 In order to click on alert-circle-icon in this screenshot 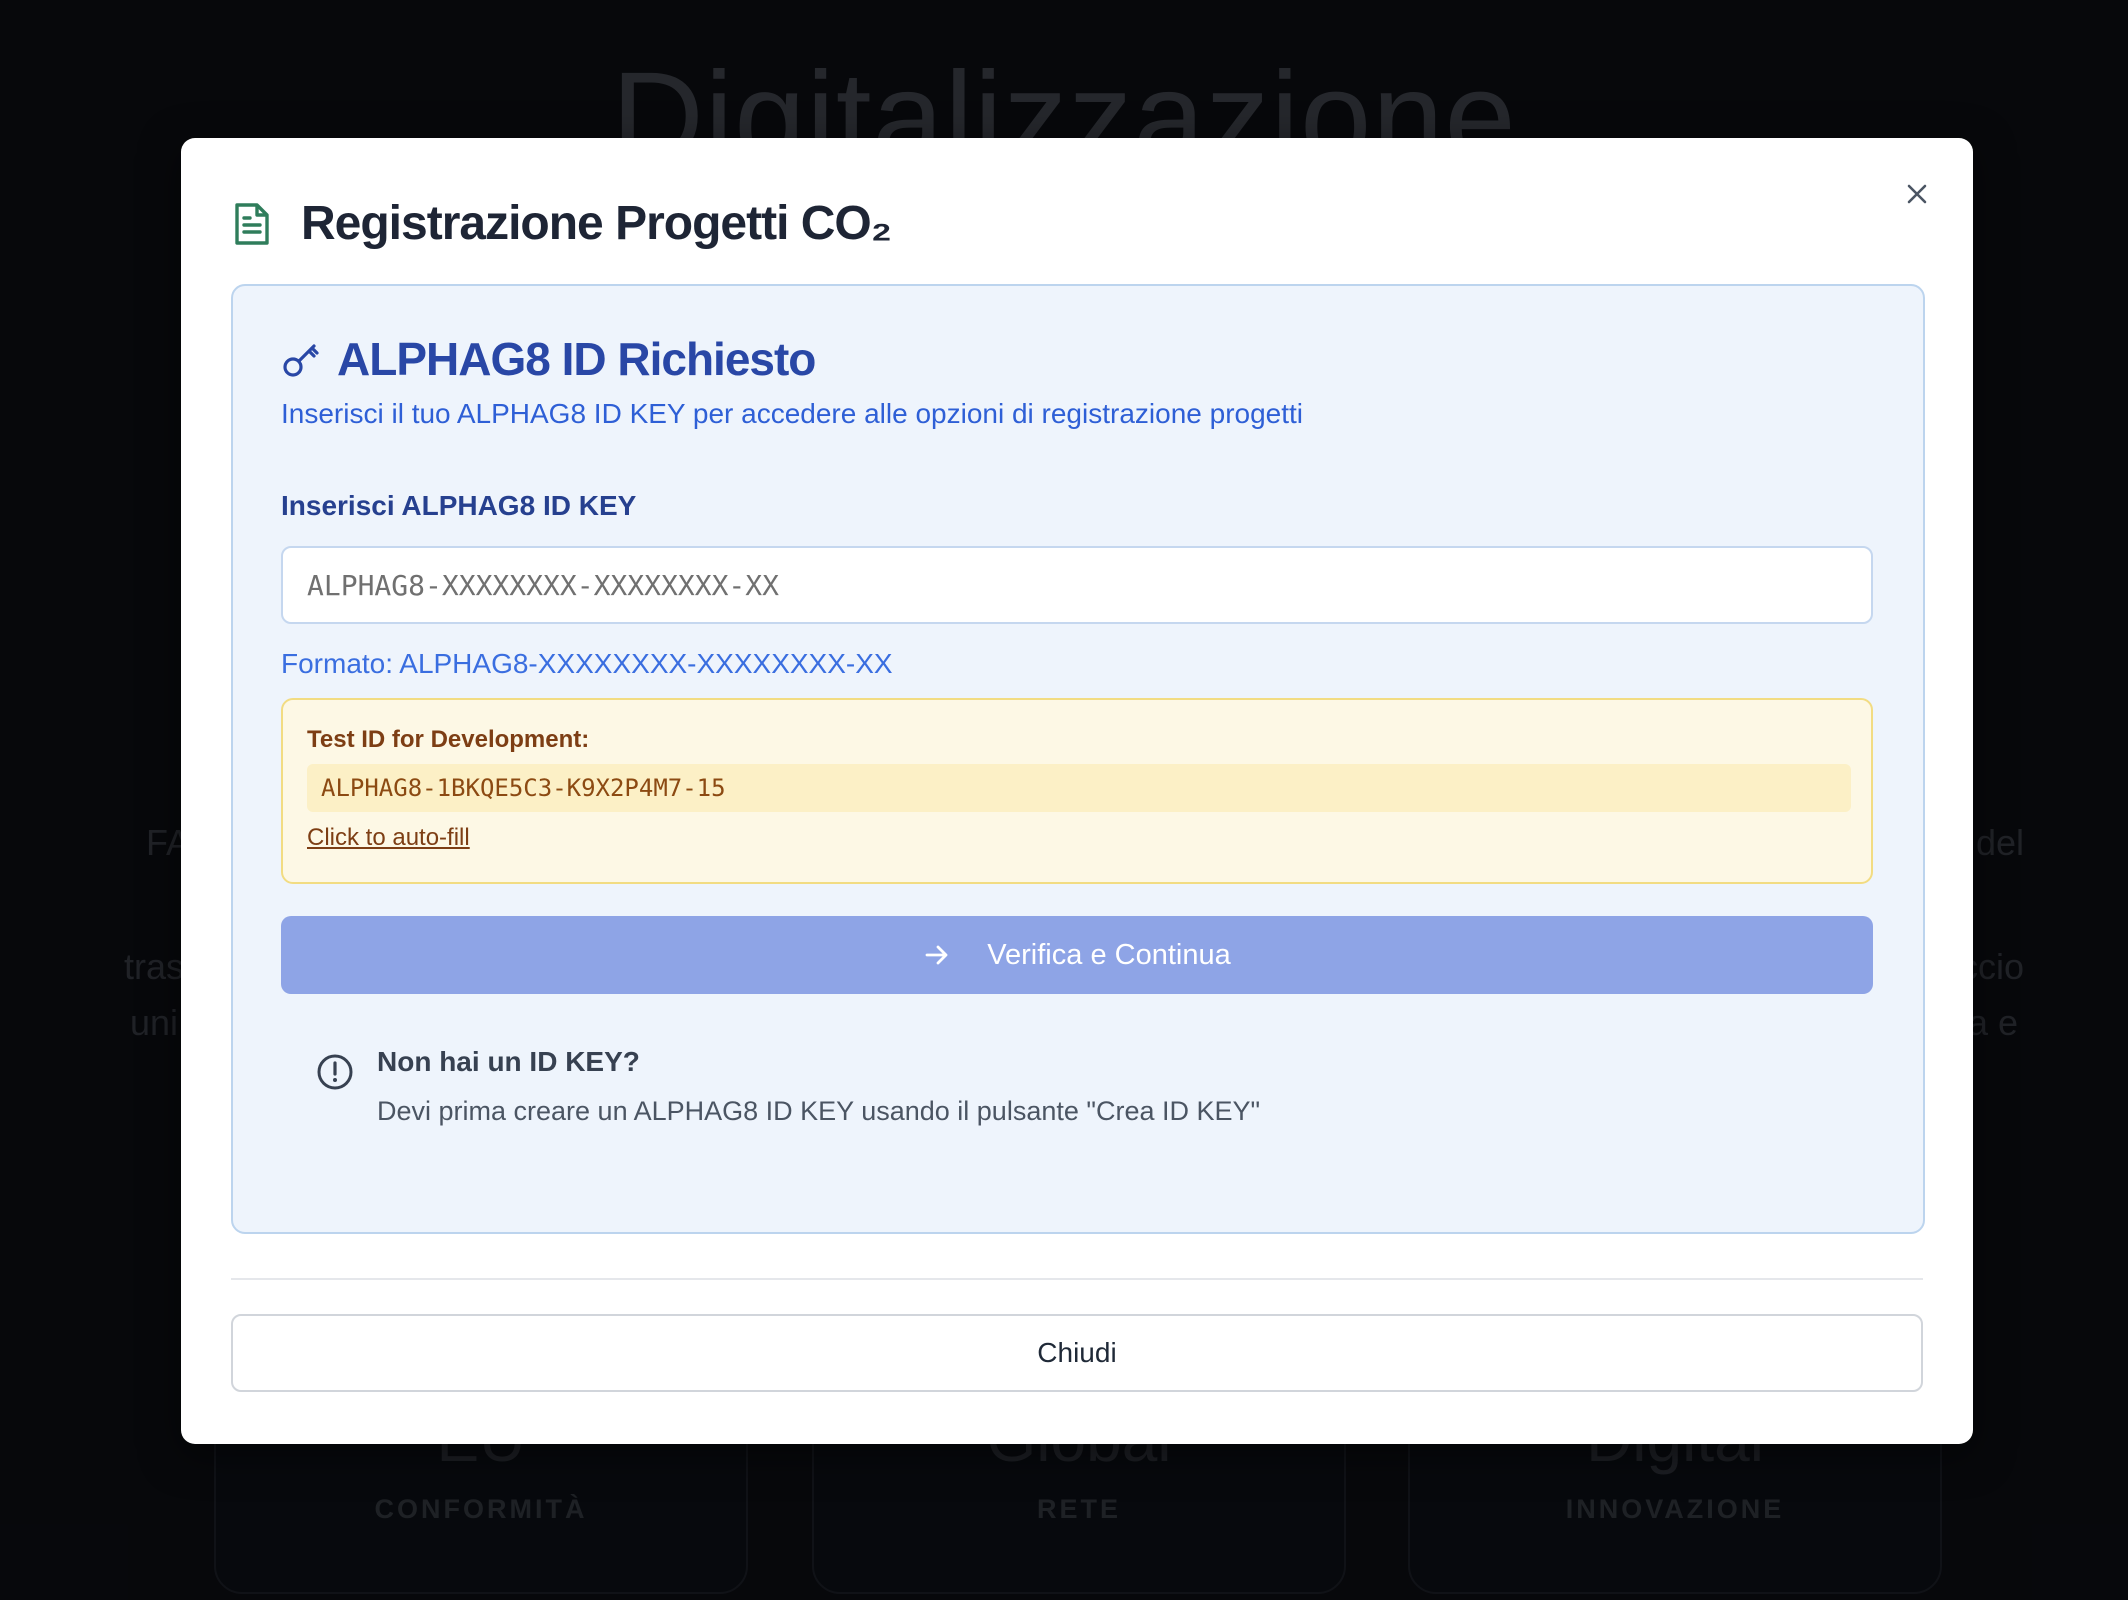, I will do `click(335, 1072)`.